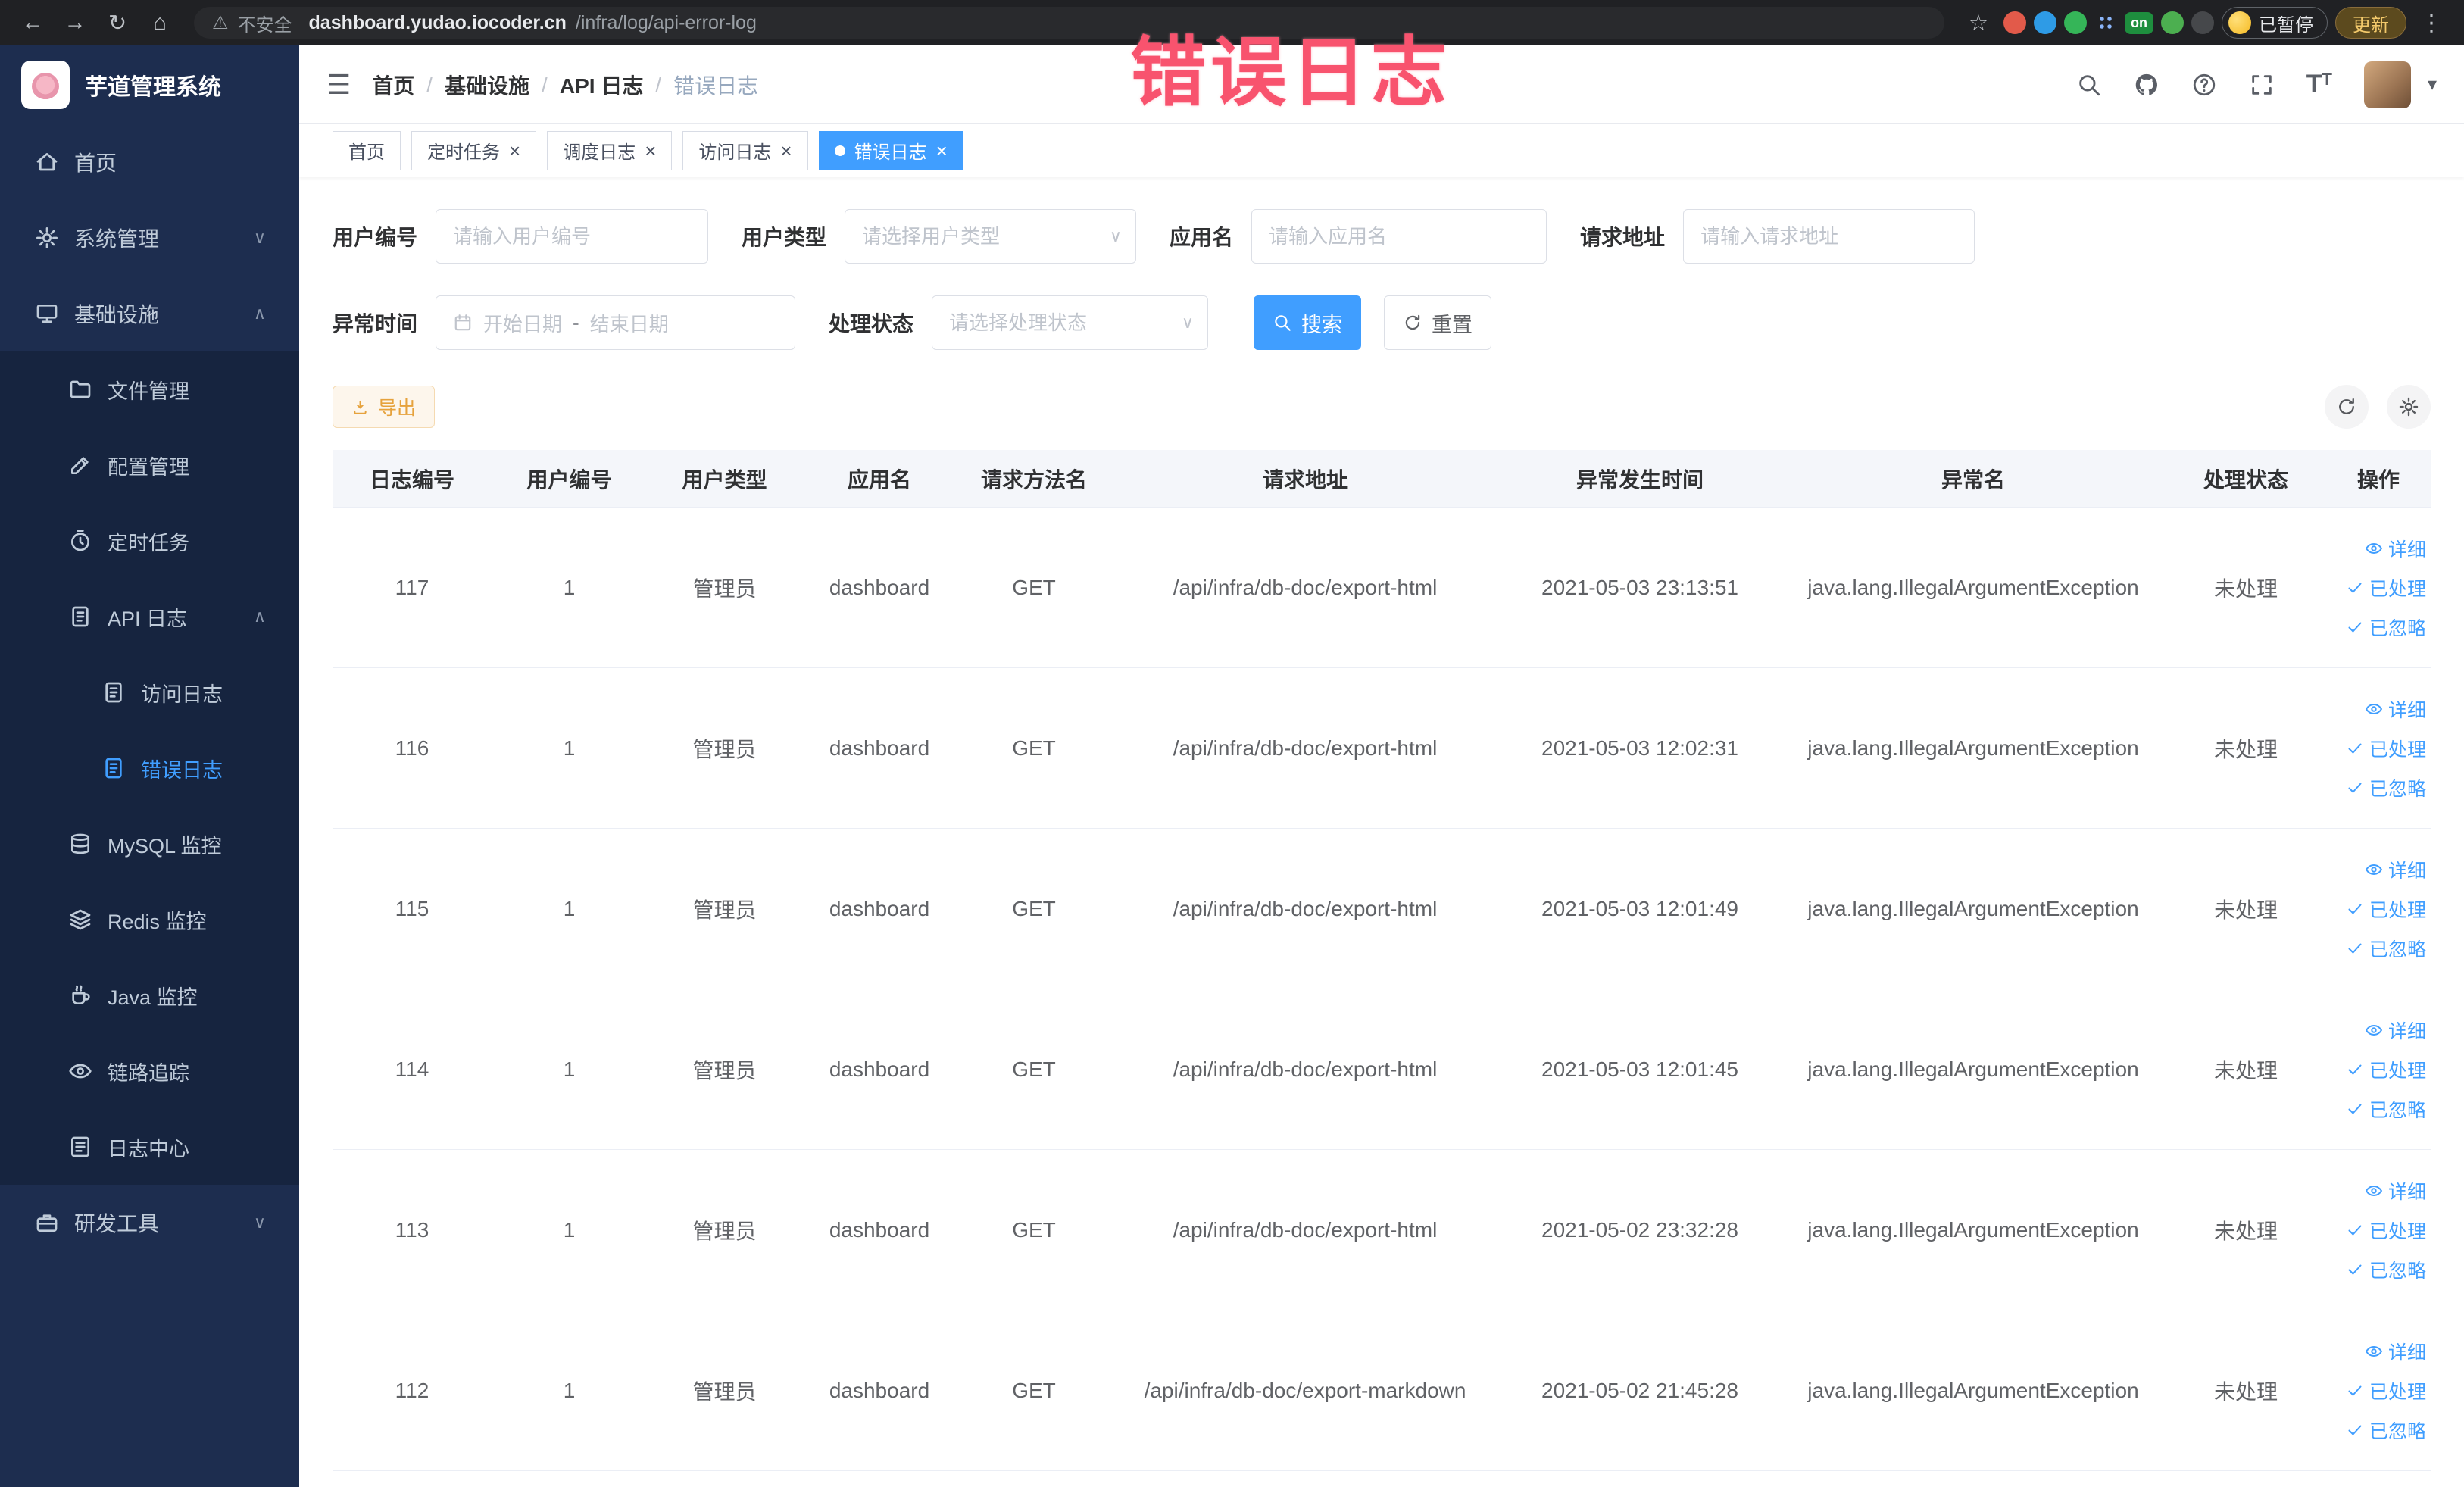 This screenshot has width=2464, height=1487. What do you see at coordinates (2262, 85) in the screenshot?
I see `fullscreen-icon` at bounding box center [2262, 85].